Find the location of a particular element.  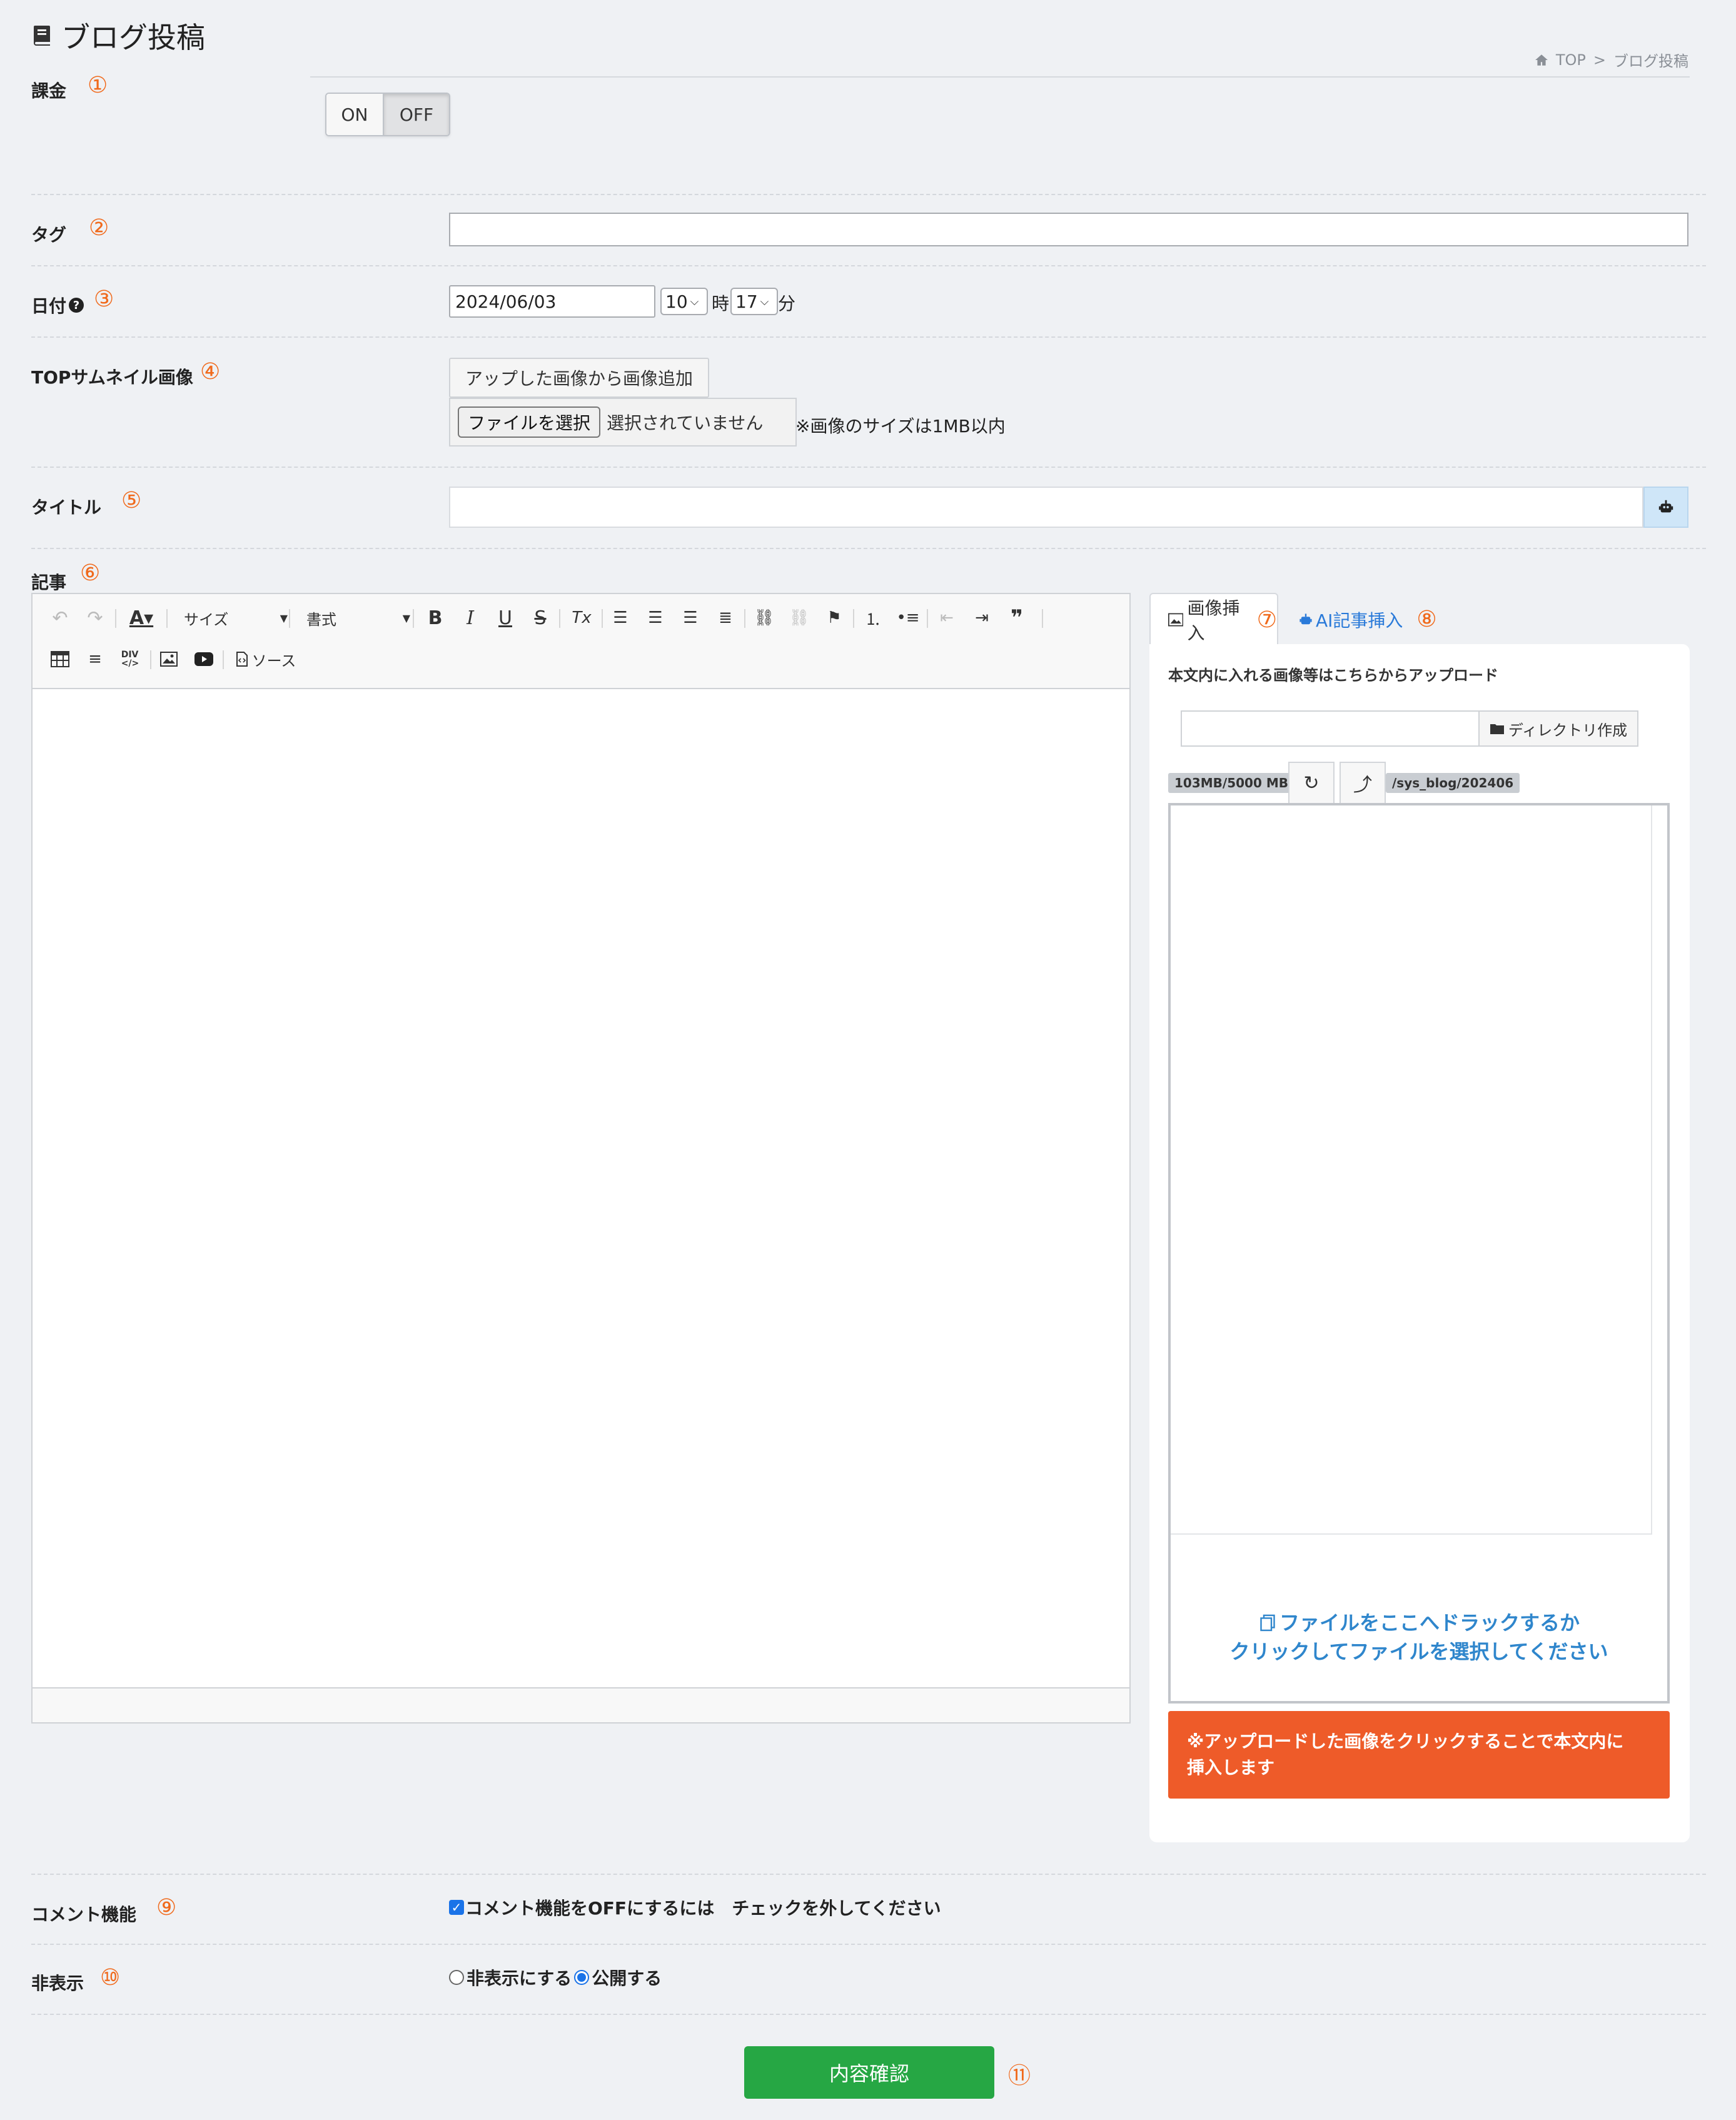

strikethrough-icon: S is located at coordinates (540, 618).